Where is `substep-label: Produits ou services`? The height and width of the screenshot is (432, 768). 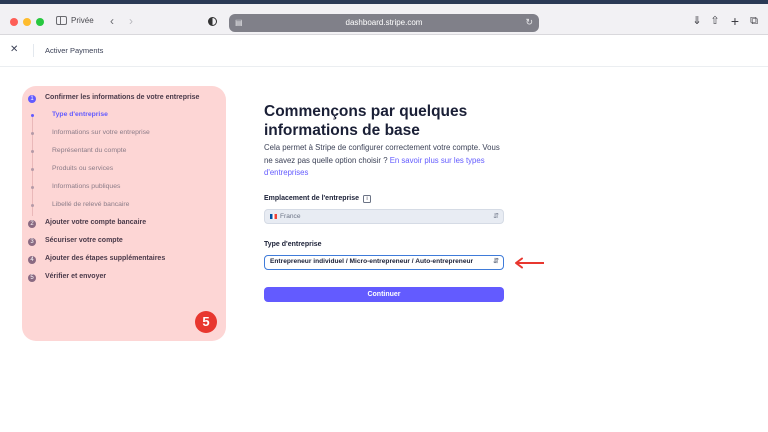 substep-label: Produits ou services is located at coordinates (83, 168).